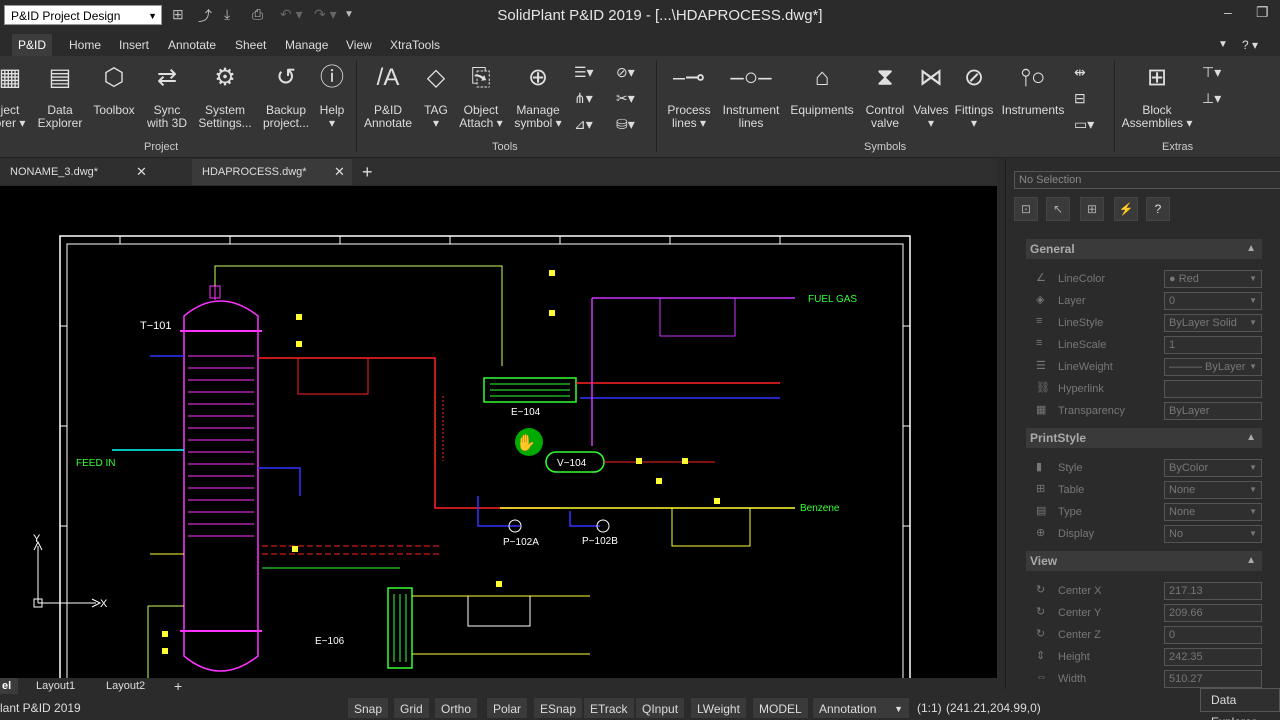 The image size is (1280, 720). What do you see at coordinates (1144, 635) in the screenshot?
I see `property-row: ↻ Center Z 0` at bounding box center [1144, 635].